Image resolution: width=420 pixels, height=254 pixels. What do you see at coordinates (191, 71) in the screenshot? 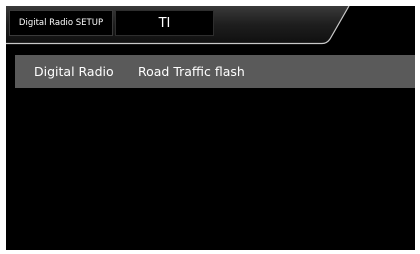
I see `settings-row-value: Road Traffic flash` at bounding box center [191, 71].